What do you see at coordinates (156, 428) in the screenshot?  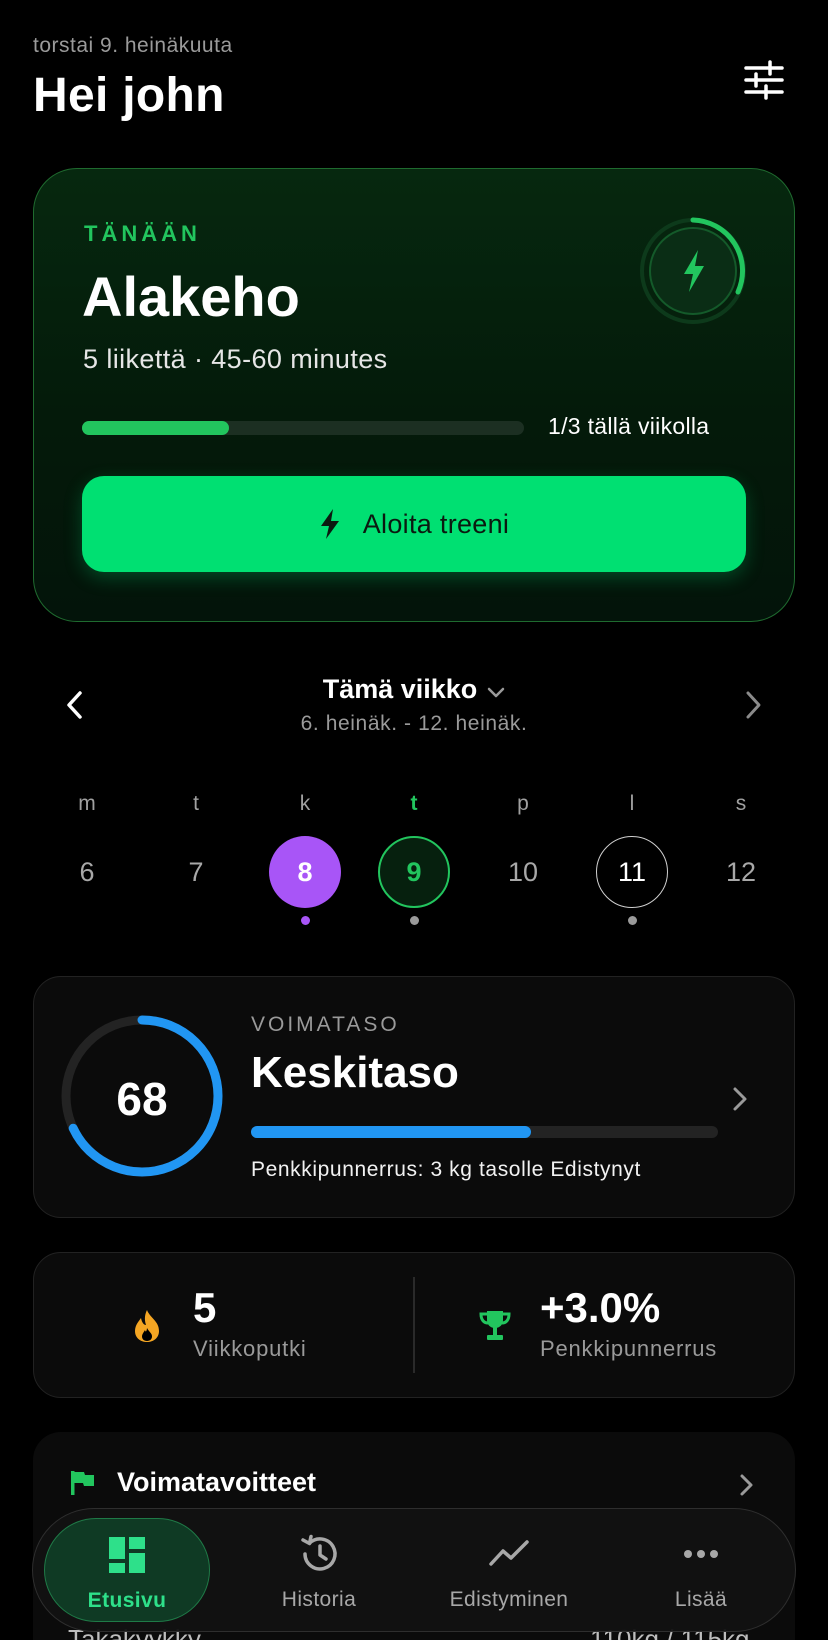 I see `week-progress-fill` at bounding box center [156, 428].